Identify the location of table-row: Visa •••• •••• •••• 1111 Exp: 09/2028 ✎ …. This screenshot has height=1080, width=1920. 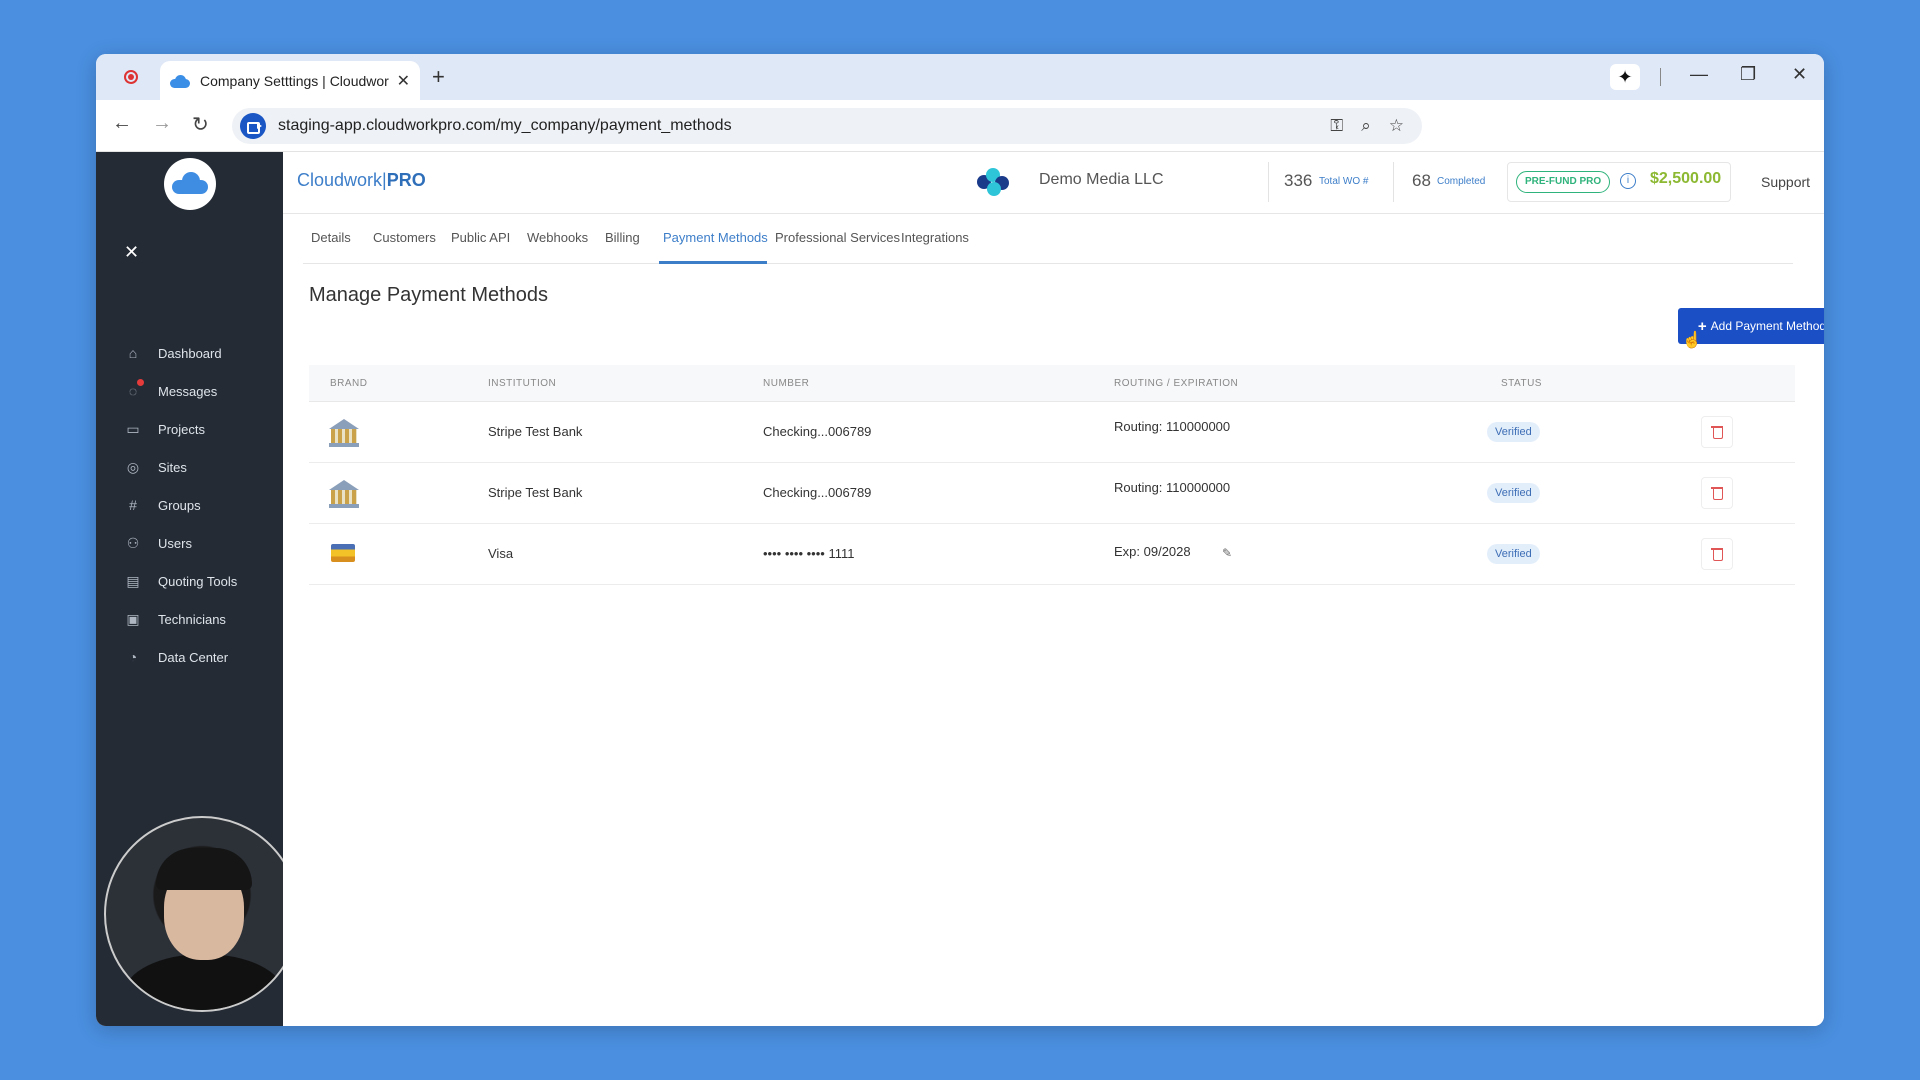
(1052, 554).